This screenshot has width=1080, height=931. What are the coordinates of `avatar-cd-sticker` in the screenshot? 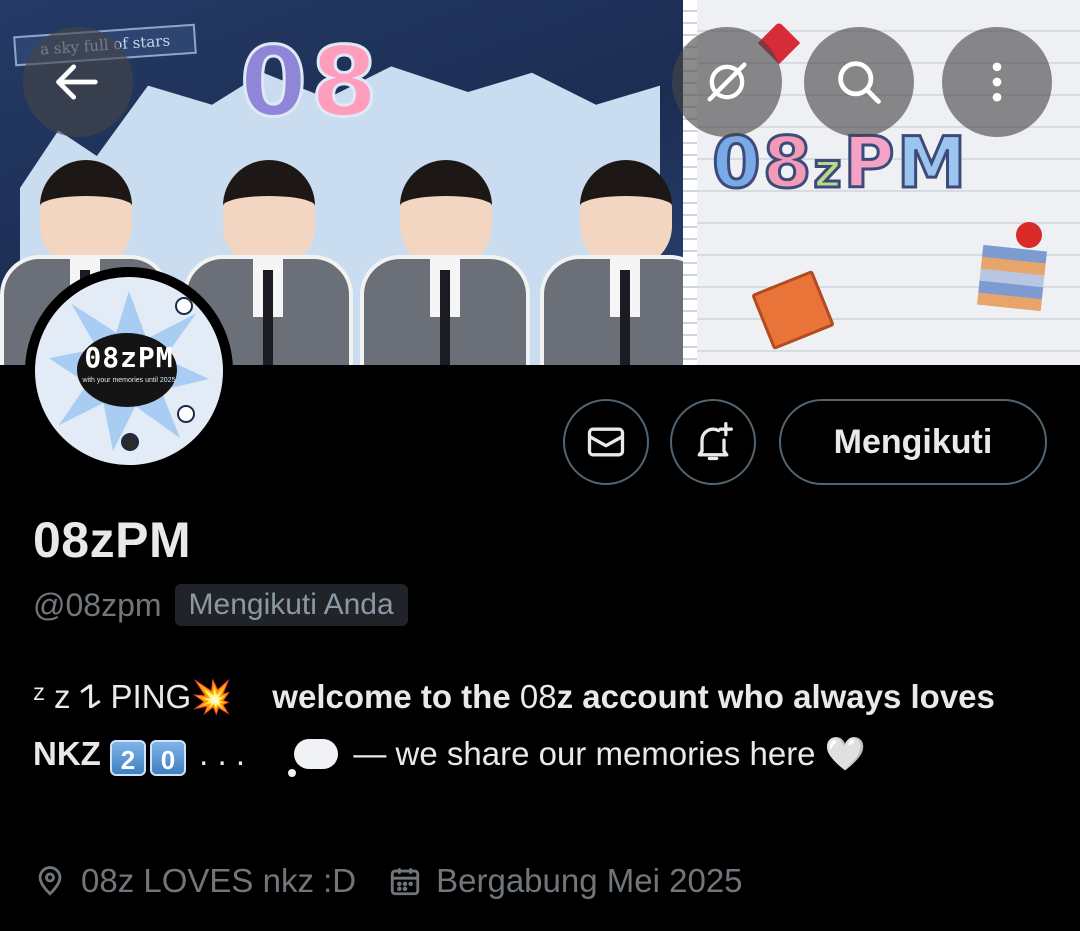 It's located at (130, 442).